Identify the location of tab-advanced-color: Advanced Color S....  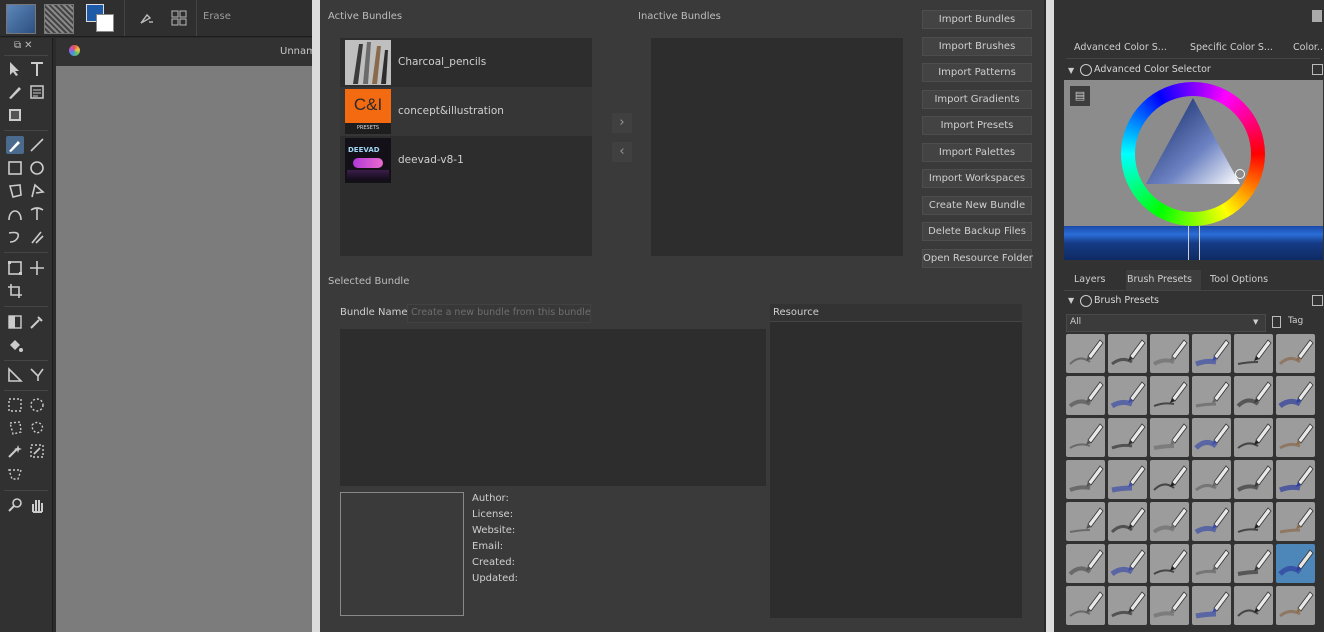
(1120, 47).